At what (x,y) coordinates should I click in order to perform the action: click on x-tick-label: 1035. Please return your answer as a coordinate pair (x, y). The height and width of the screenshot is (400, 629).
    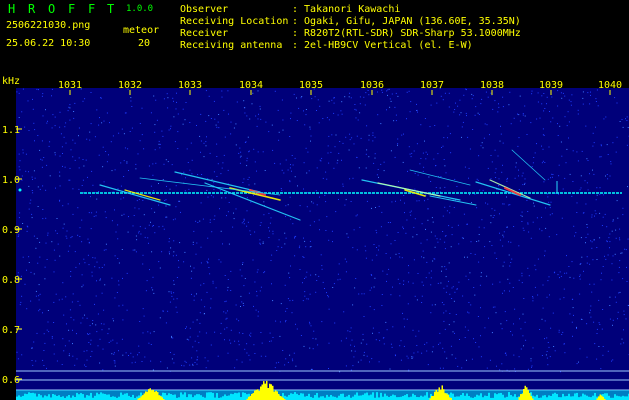
    Looking at the image, I should click on (311, 85).